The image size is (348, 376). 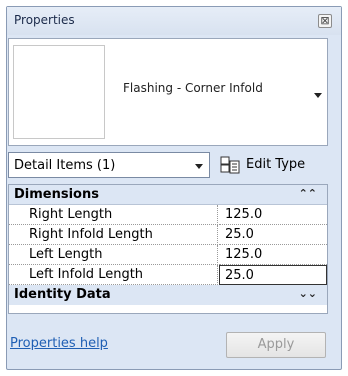 I want to click on title-bar: Properties ⊠, so click(x=174, y=21).